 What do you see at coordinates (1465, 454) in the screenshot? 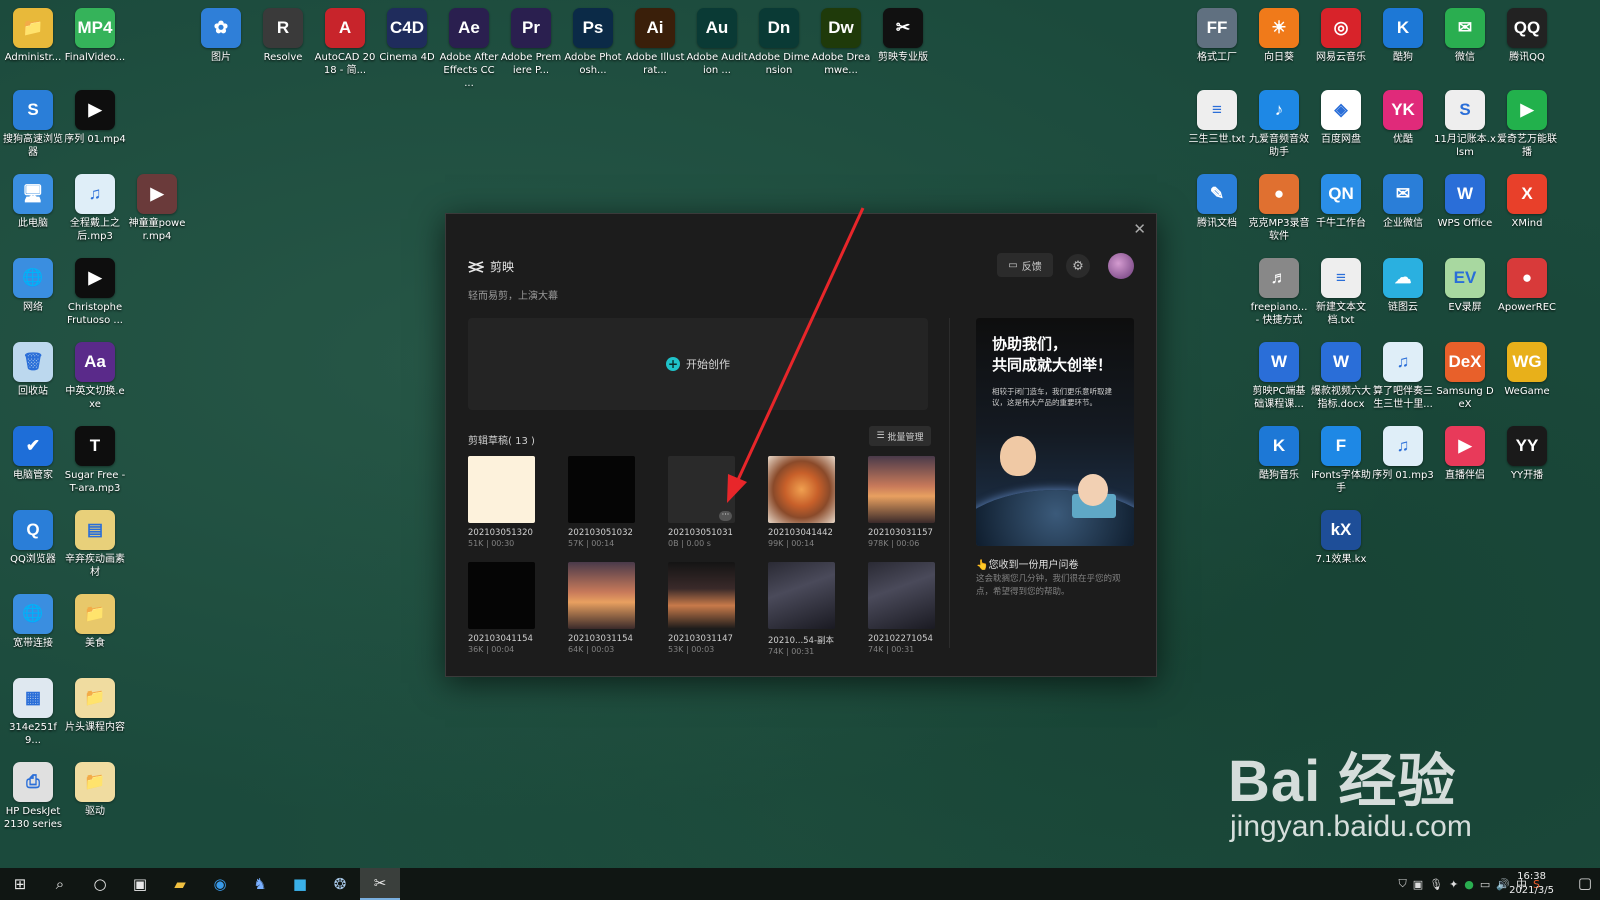
I see `desktop-icon: ▶ 直播伴侣` at bounding box center [1465, 454].